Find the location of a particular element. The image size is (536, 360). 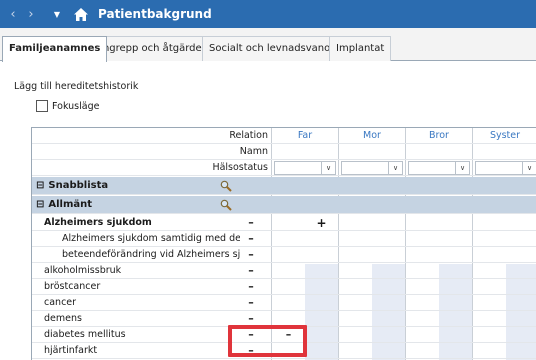

relation-row: Relation Far Mor Bror Syster is located at coordinates (284, 136).